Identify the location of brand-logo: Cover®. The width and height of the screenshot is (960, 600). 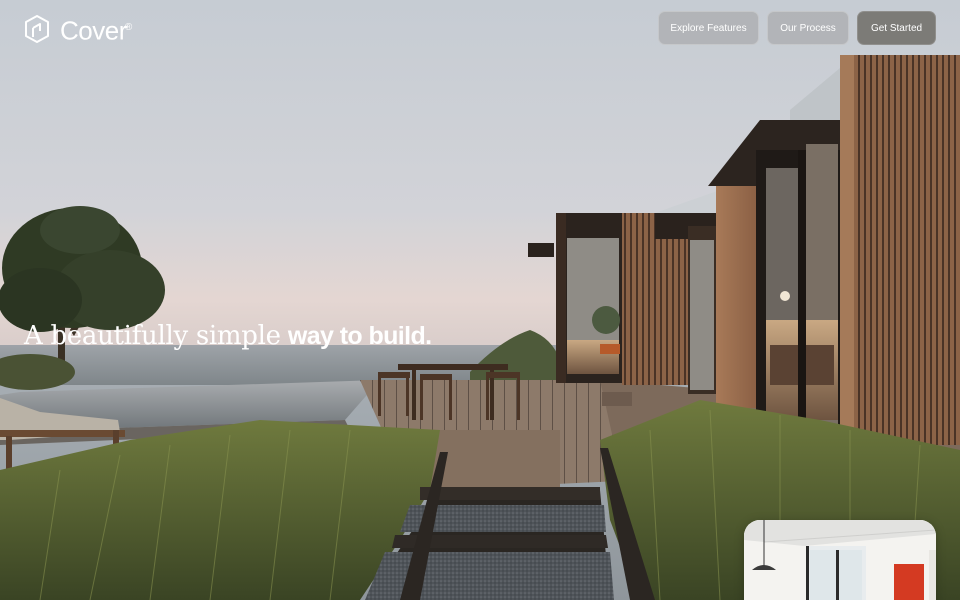
(78, 29).